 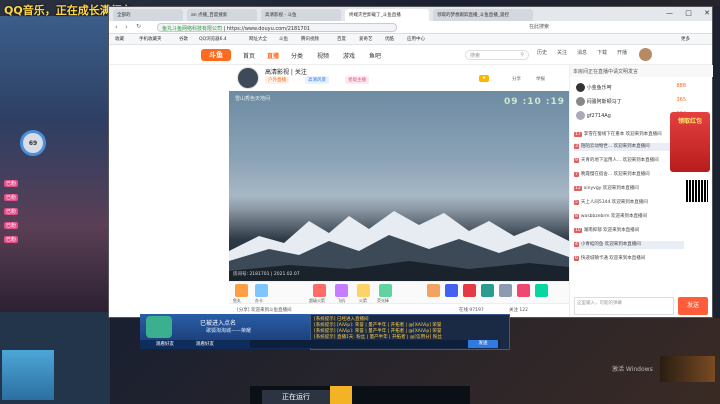 What do you see at coordinates (611, 202) in the screenshot?
I see `chat-message: 5 天上人间5344 欢迎来到本直播间` at bounding box center [611, 202].